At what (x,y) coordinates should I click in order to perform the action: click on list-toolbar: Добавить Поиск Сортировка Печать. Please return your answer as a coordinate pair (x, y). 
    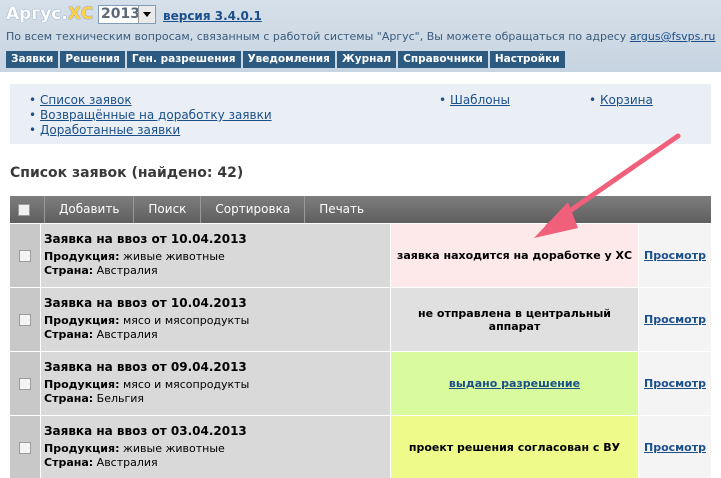
    Looking at the image, I should click on (360, 209).